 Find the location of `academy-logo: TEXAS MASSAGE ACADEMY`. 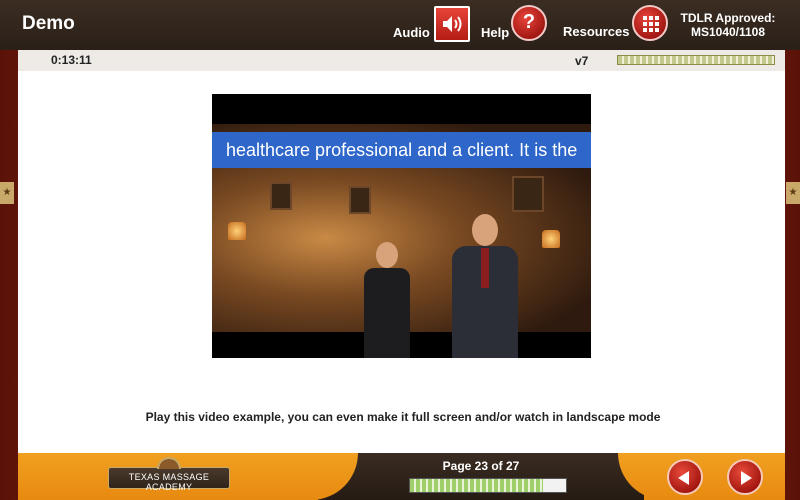

academy-logo: TEXAS MASSAGE ACADEMY is located at coordinates (169, 474).